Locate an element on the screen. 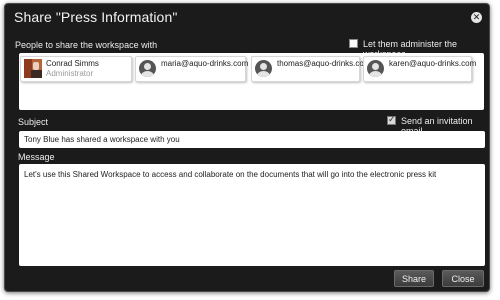  close-button: Close is located at coordinates (463, 278).